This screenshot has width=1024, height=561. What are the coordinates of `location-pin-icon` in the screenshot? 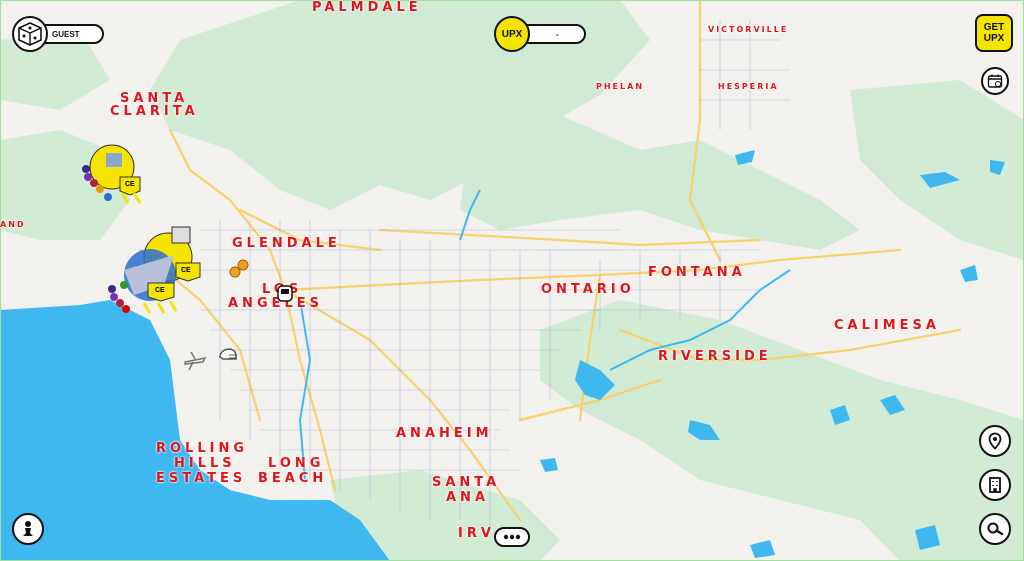 It's located at (995, 441).